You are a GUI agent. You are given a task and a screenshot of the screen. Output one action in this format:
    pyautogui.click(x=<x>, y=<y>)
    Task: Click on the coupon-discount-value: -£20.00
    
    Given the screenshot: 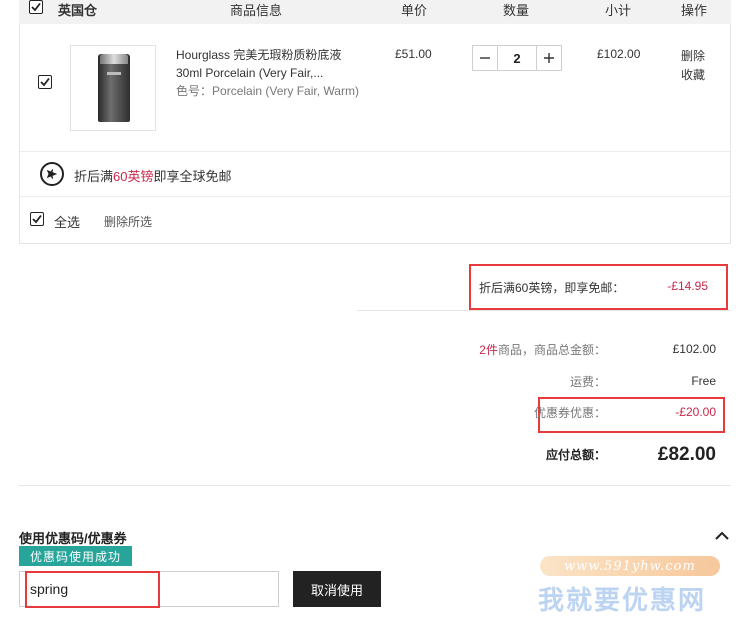 What is the action you would take?
    pyautogui.click(x=695, y=412)
    